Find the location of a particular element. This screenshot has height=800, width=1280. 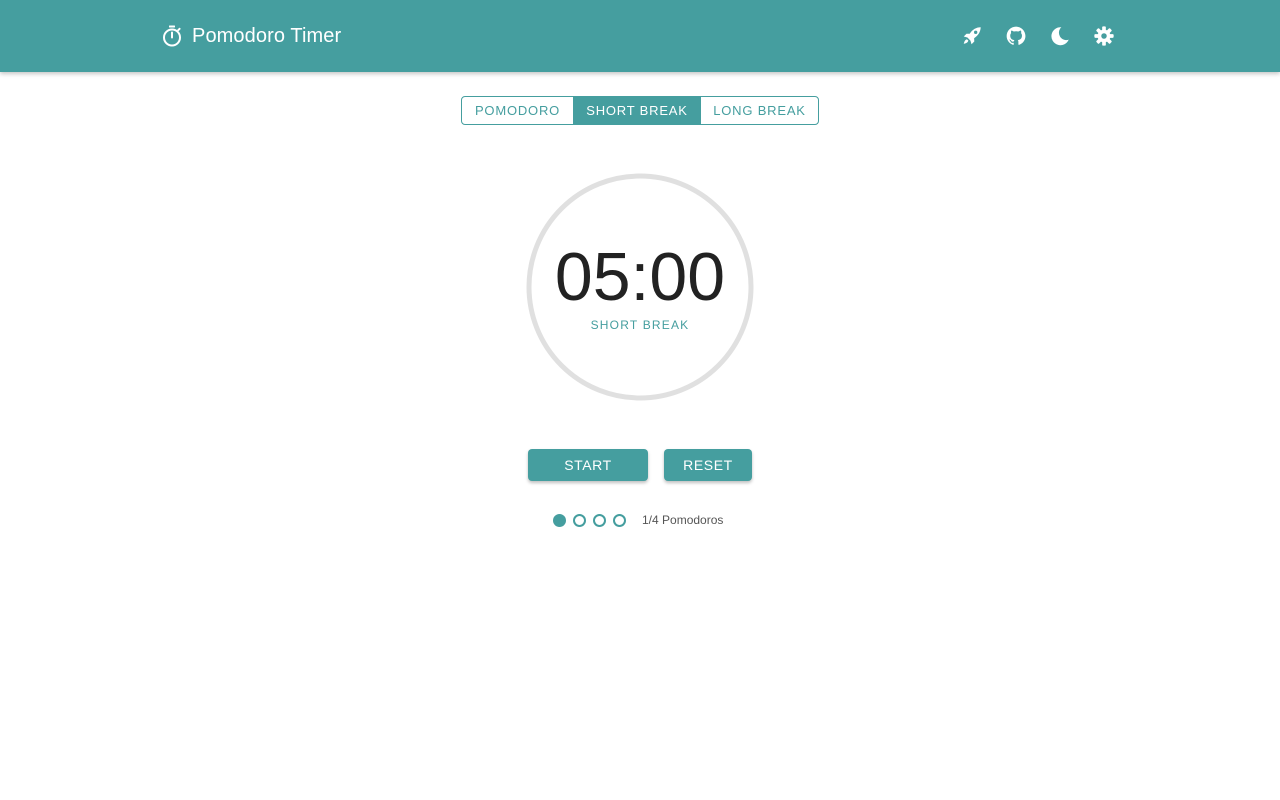

progress-dot-complete is located at coordinates (559, 520).